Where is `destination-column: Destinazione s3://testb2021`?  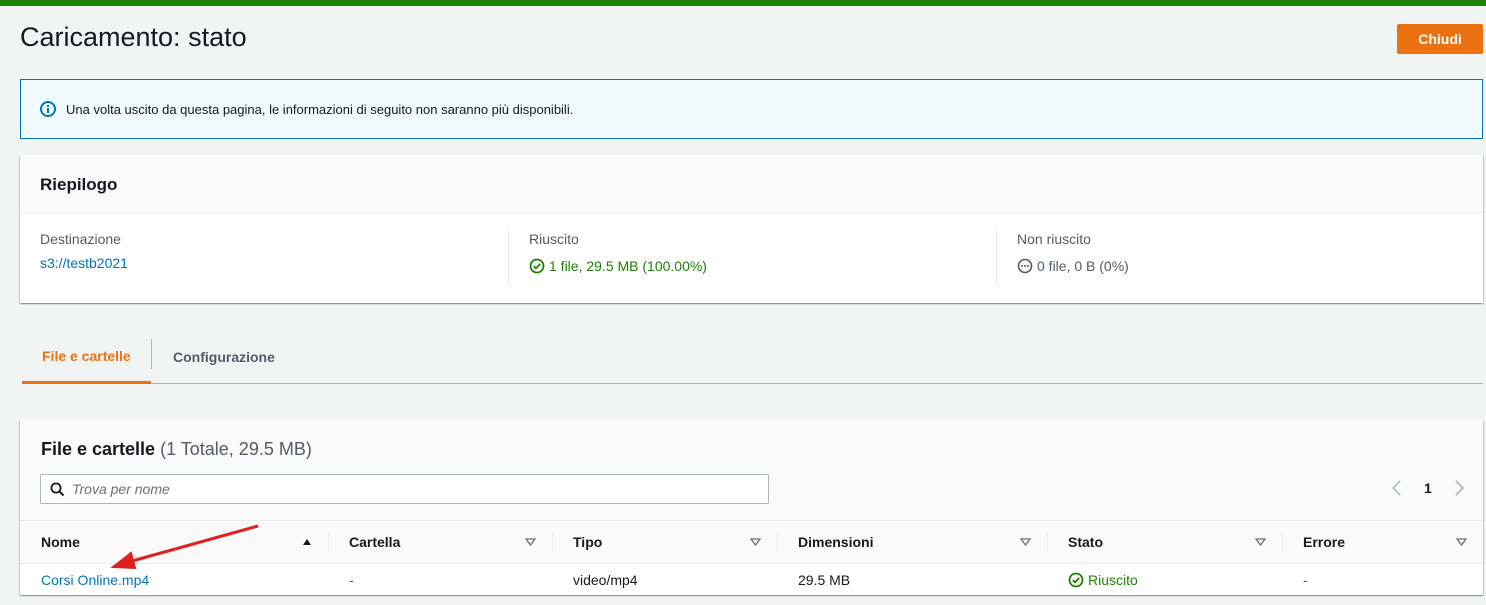 destination-column: Destinazione s3://testb2021 is located at coordinates (264, 257).